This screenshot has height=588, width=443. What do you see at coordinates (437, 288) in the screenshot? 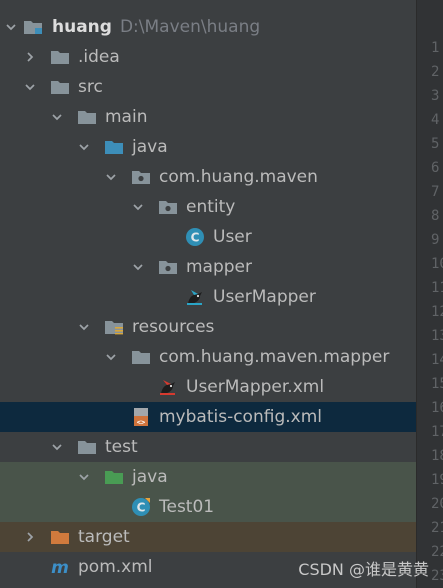
I see `line-number: 11` at bounding box center [437, 288].